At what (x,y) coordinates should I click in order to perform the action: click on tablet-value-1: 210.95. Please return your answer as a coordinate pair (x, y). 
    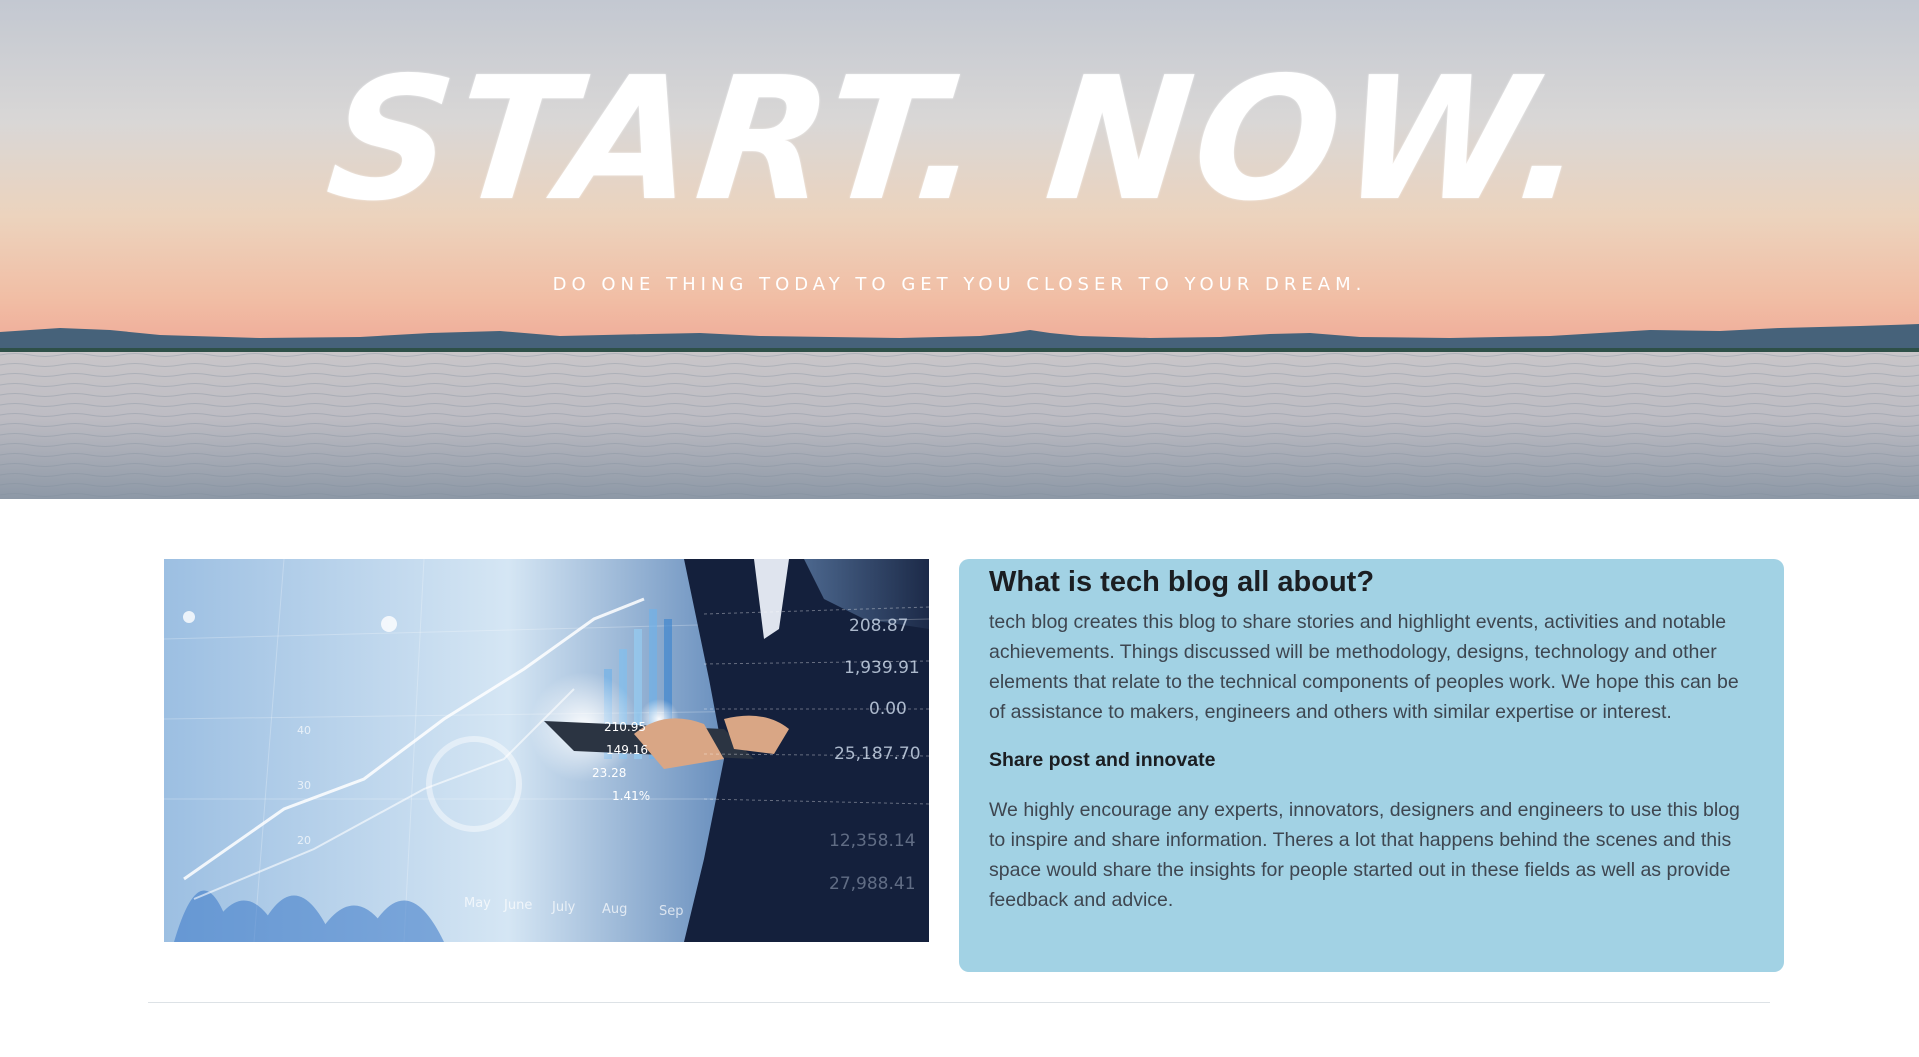
    Looking at the image, I should click on (625, 727).